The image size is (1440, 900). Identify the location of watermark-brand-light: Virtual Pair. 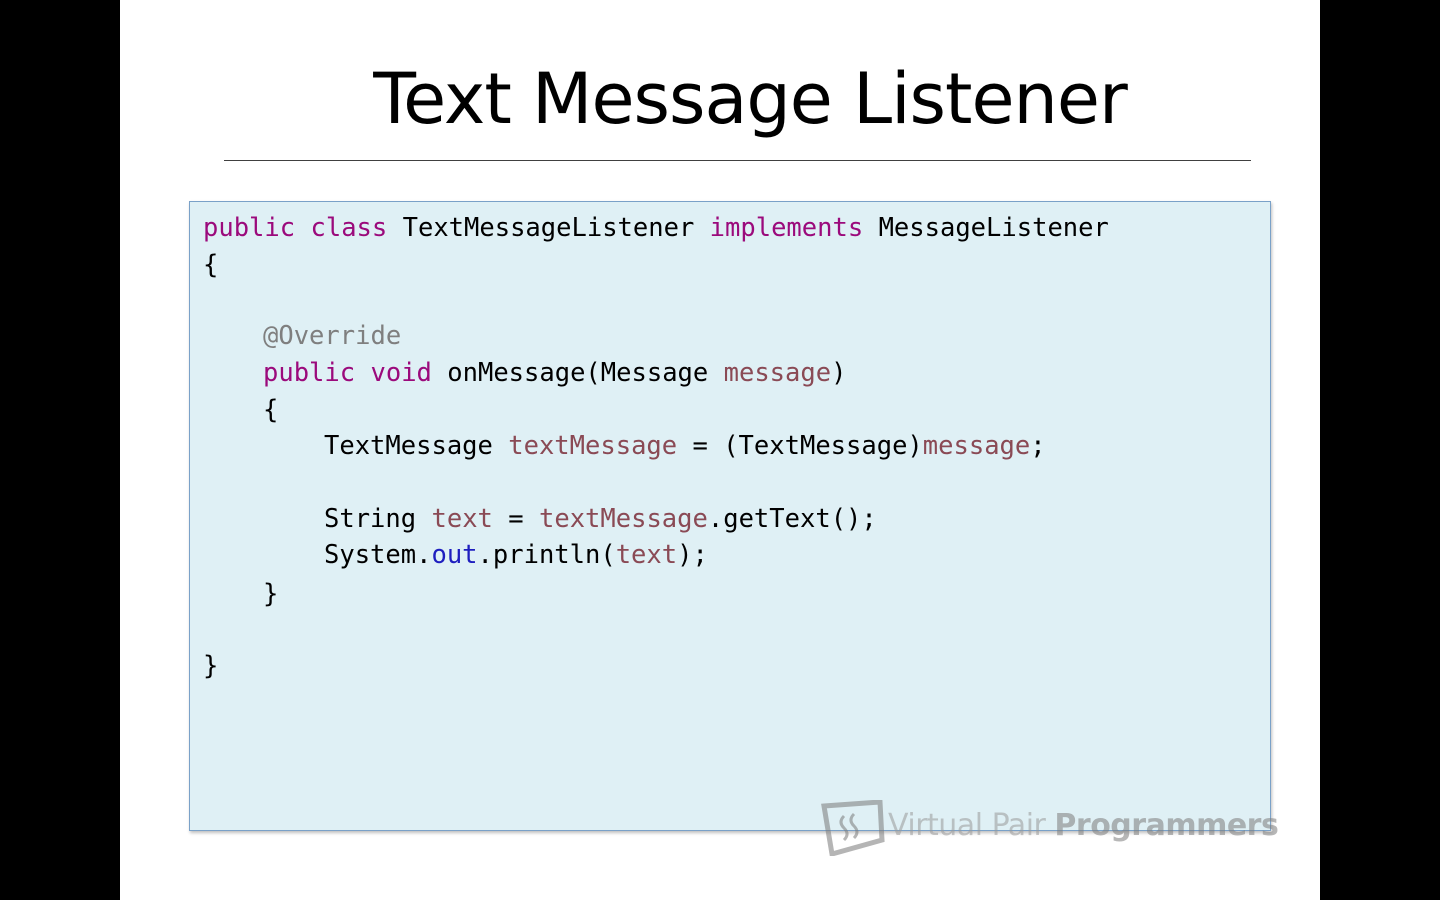
(971, 825).